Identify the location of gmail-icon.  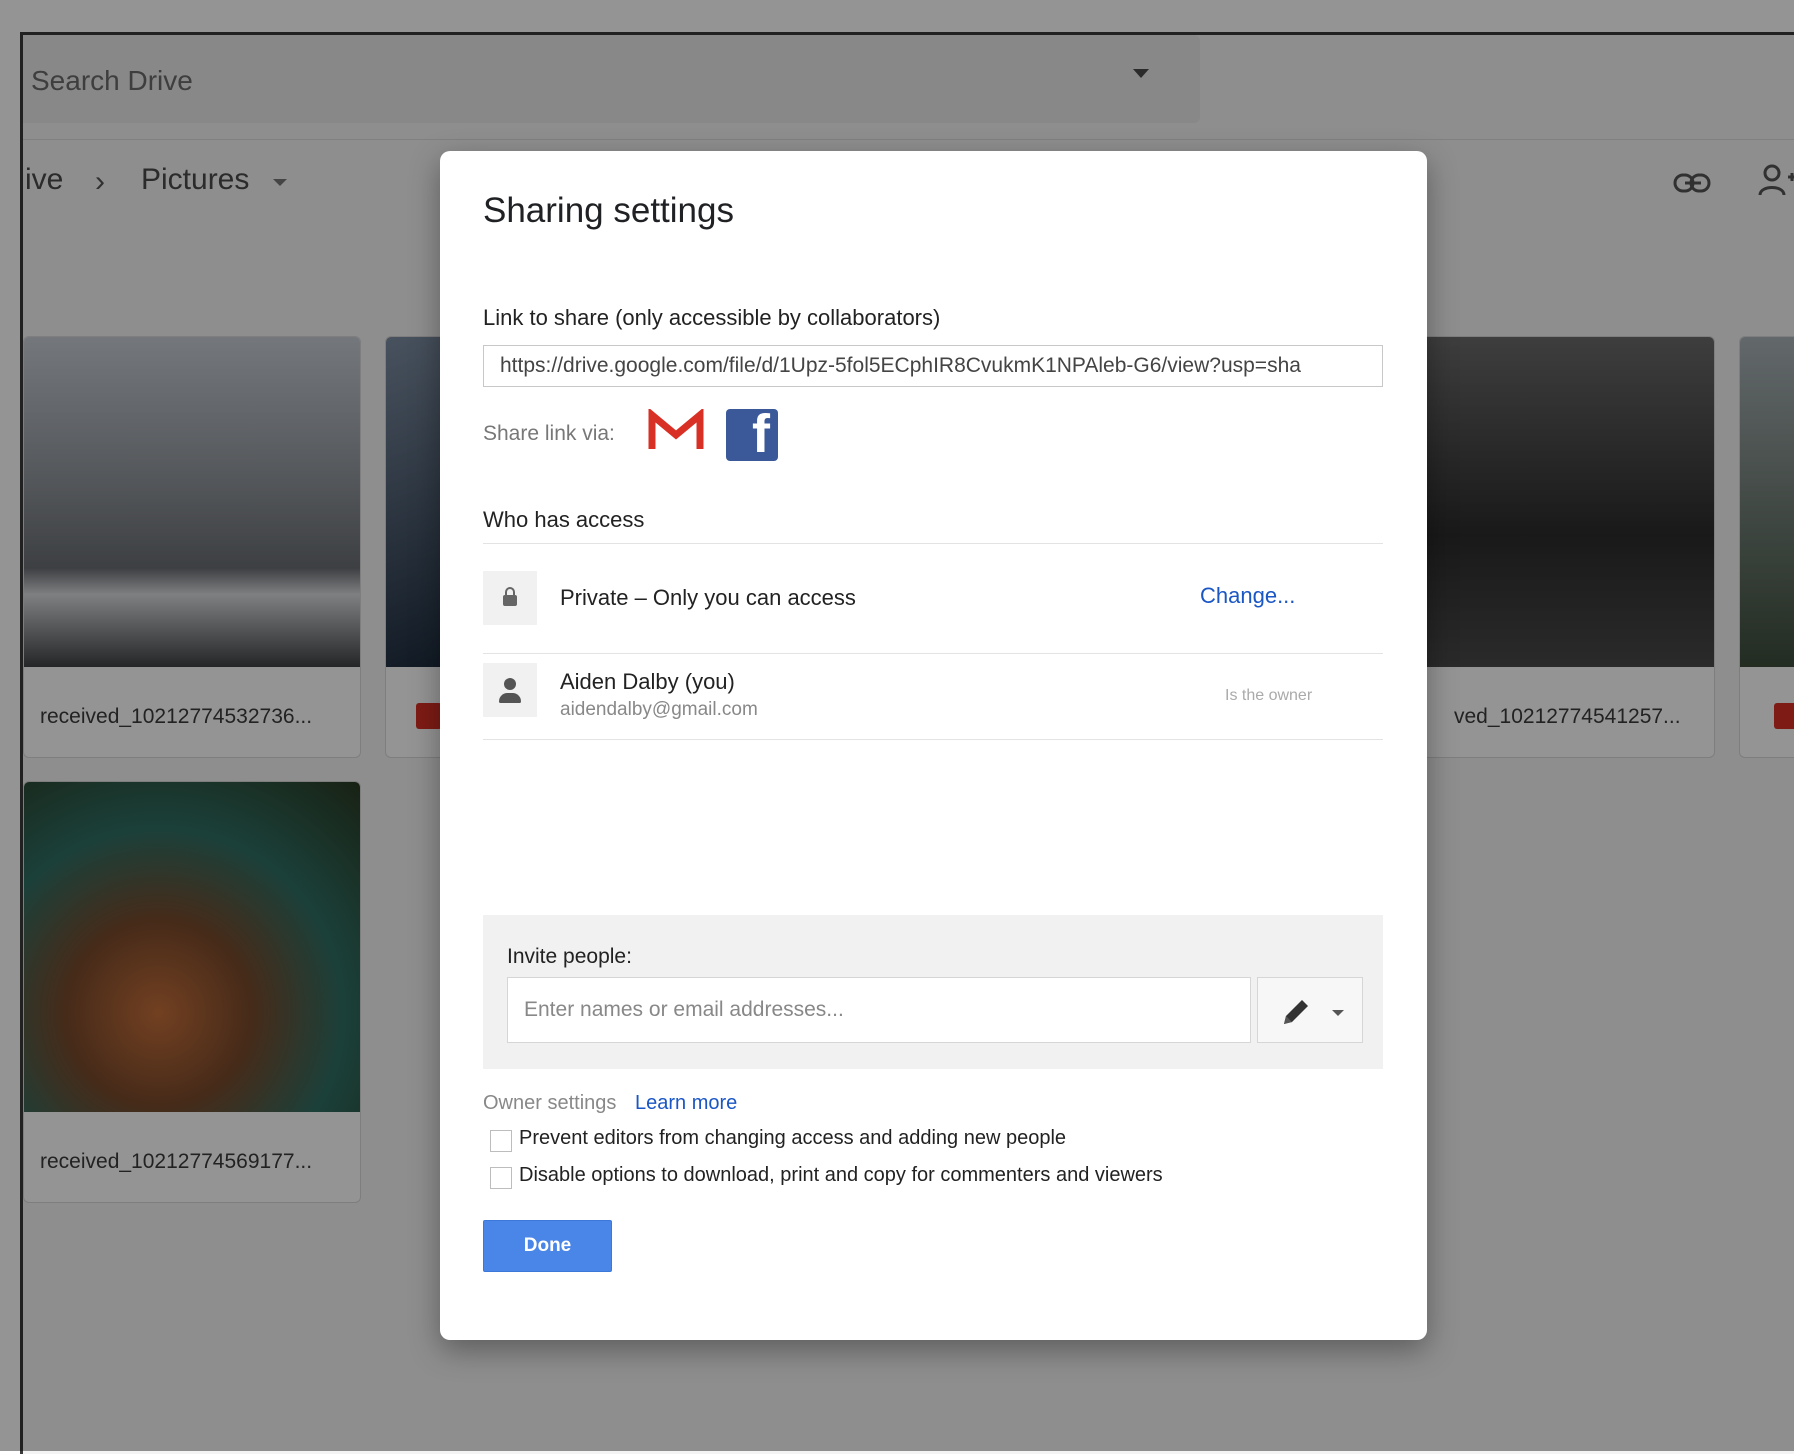
(676, 430).